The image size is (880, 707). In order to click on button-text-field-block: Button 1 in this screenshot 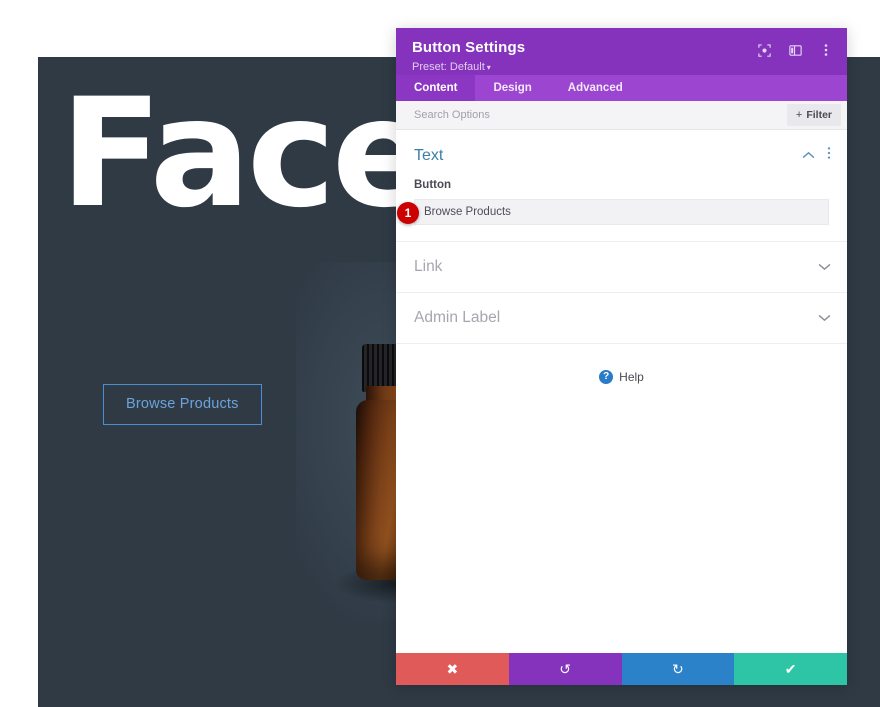, I will do `click(621, 210)`.